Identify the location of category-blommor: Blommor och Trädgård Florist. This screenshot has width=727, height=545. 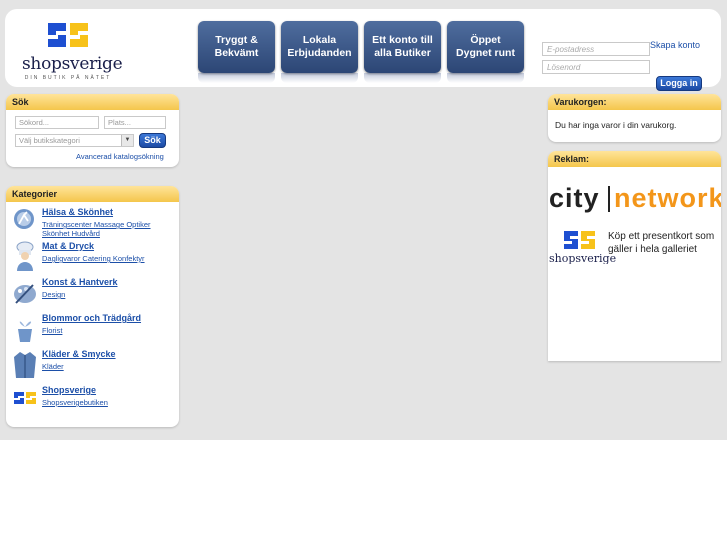
(95, 330).